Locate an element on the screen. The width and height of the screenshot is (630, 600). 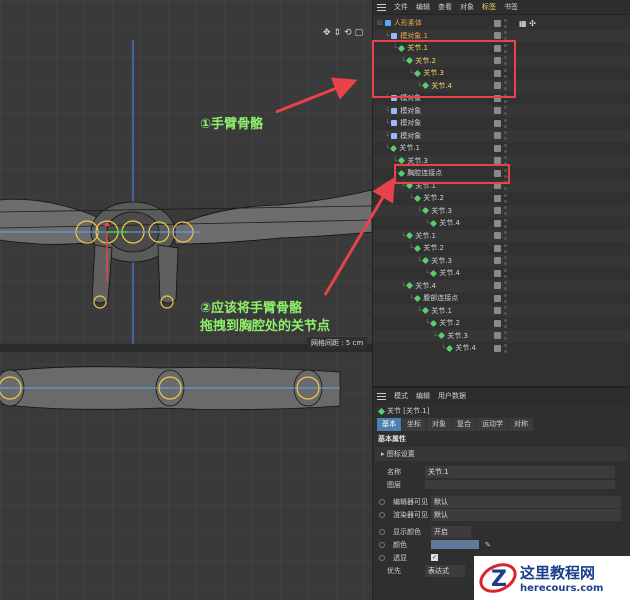
annotation-drag-hint-line1: ②应该将手臂骨骼 is located at coordinates (251, 308).